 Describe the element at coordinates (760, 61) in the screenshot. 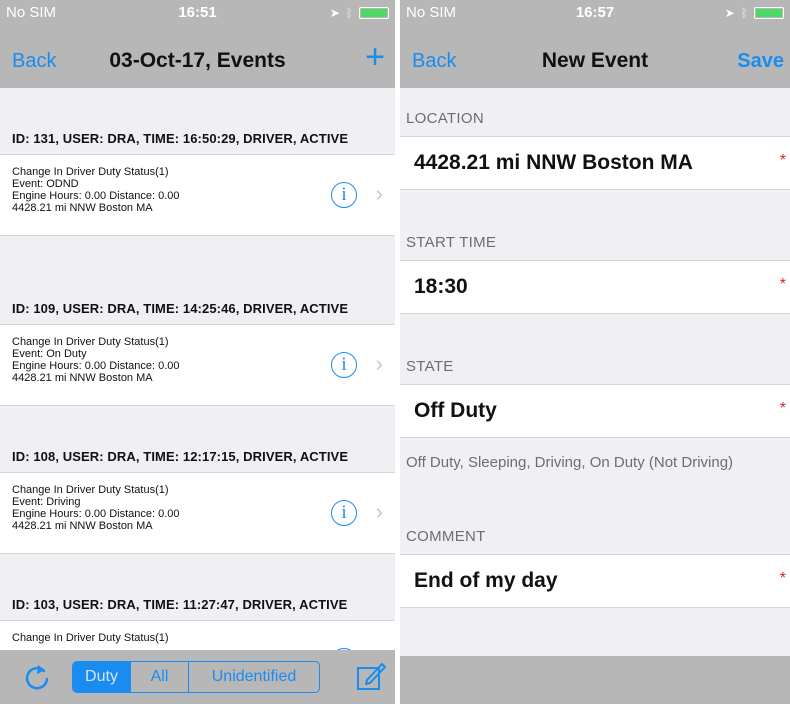

I see `save-button: Save` at that location.